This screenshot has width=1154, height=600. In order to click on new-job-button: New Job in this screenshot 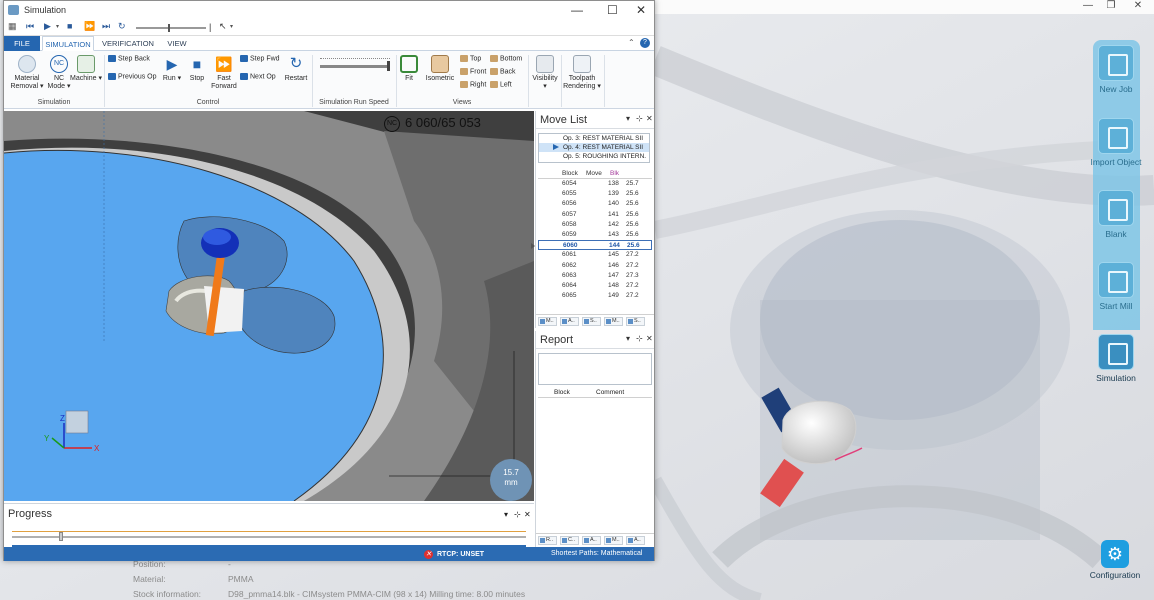, I will do `click(1116, 69)`.